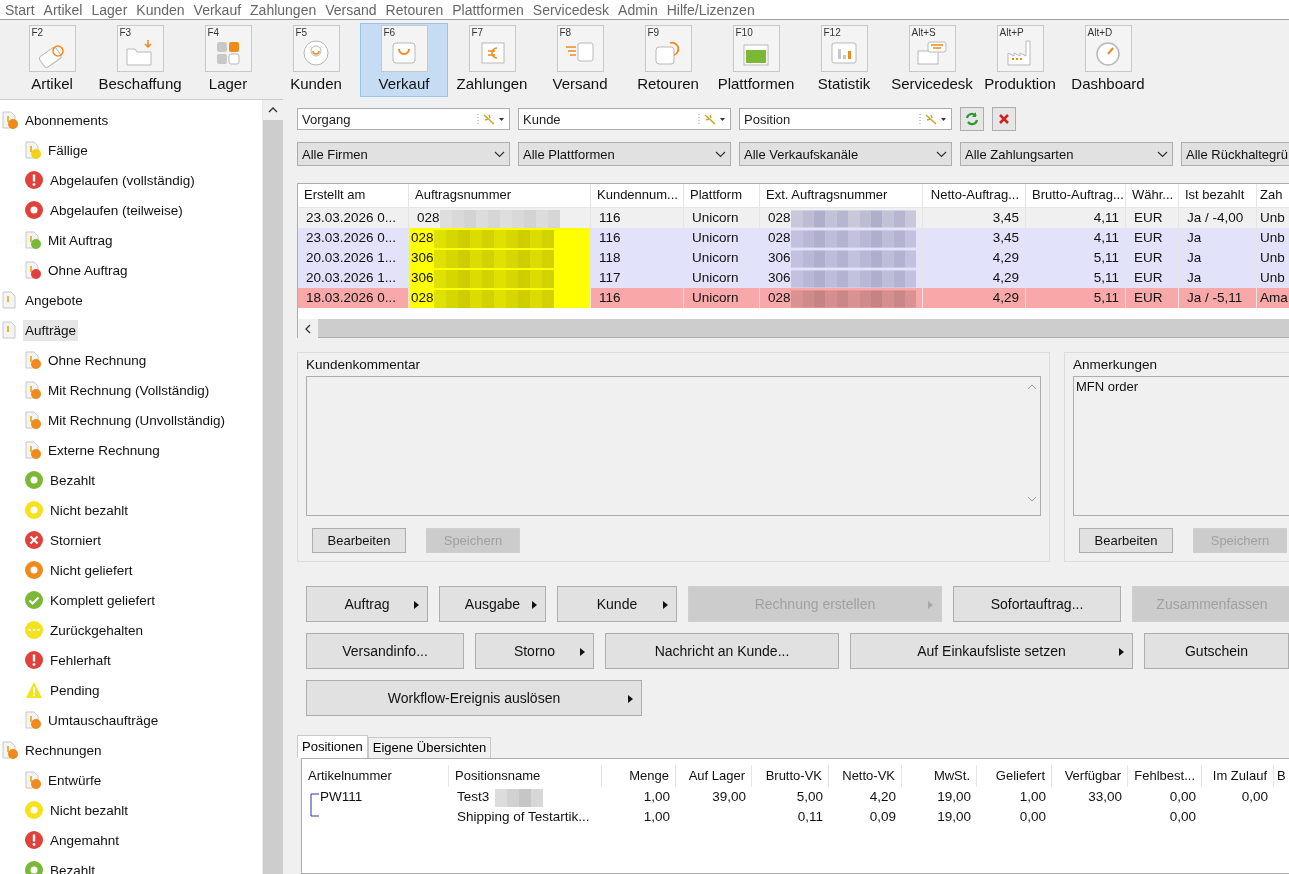 The width and height of the screenshot is (1289, 874). What do you see at coordinates (639, 9) in the screenshot?
I see `menu-item: Admin` at bounding box center [639, 9].